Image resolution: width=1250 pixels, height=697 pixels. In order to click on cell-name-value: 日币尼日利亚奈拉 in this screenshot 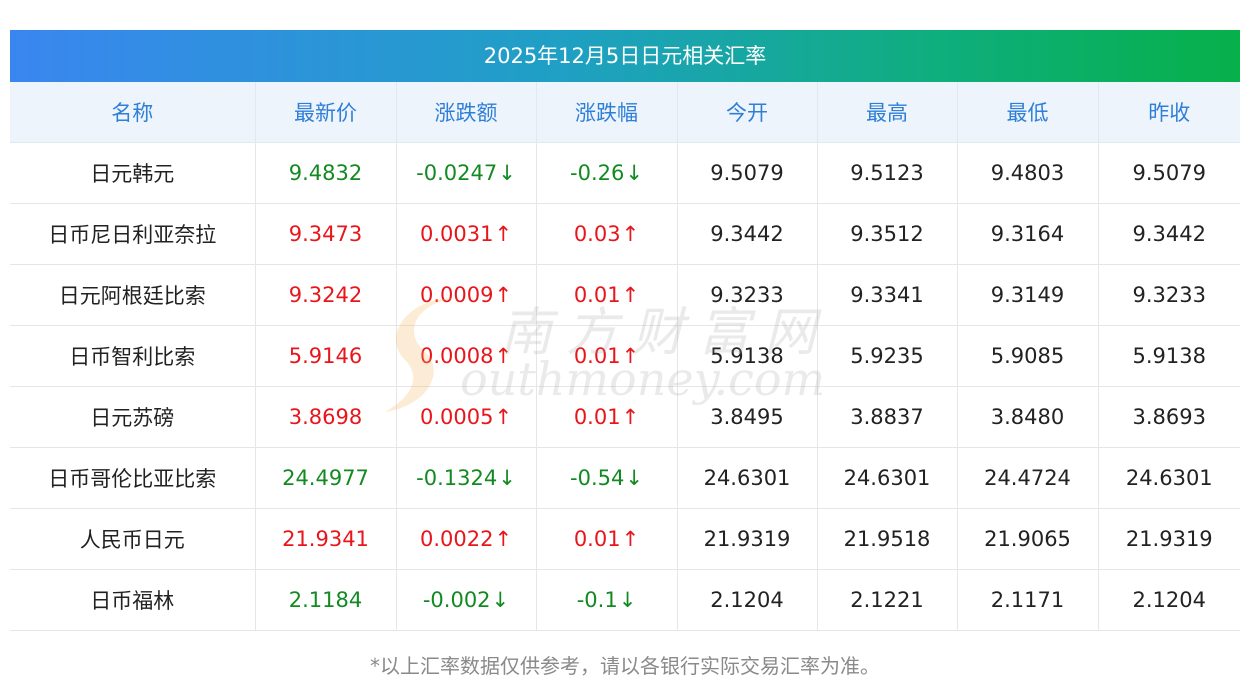, I will do `click(132, 234)`.